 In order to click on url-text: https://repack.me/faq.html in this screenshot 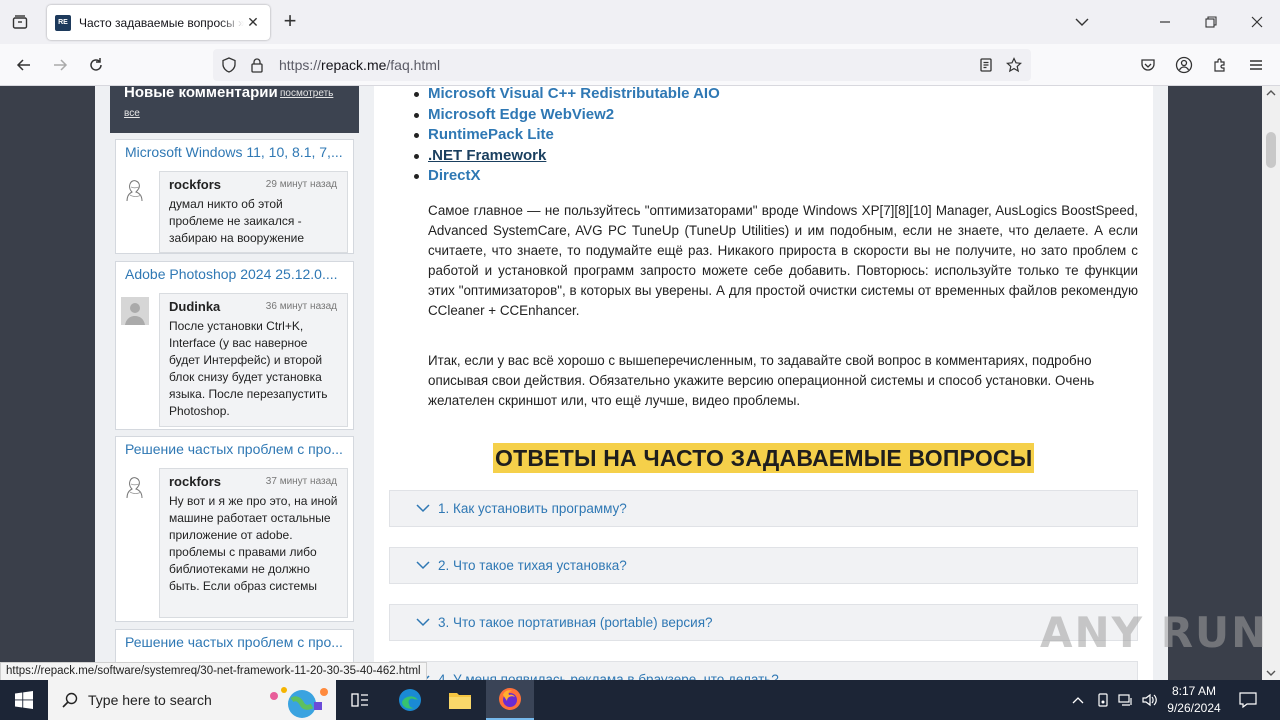, I will do `click(359, 65)`.